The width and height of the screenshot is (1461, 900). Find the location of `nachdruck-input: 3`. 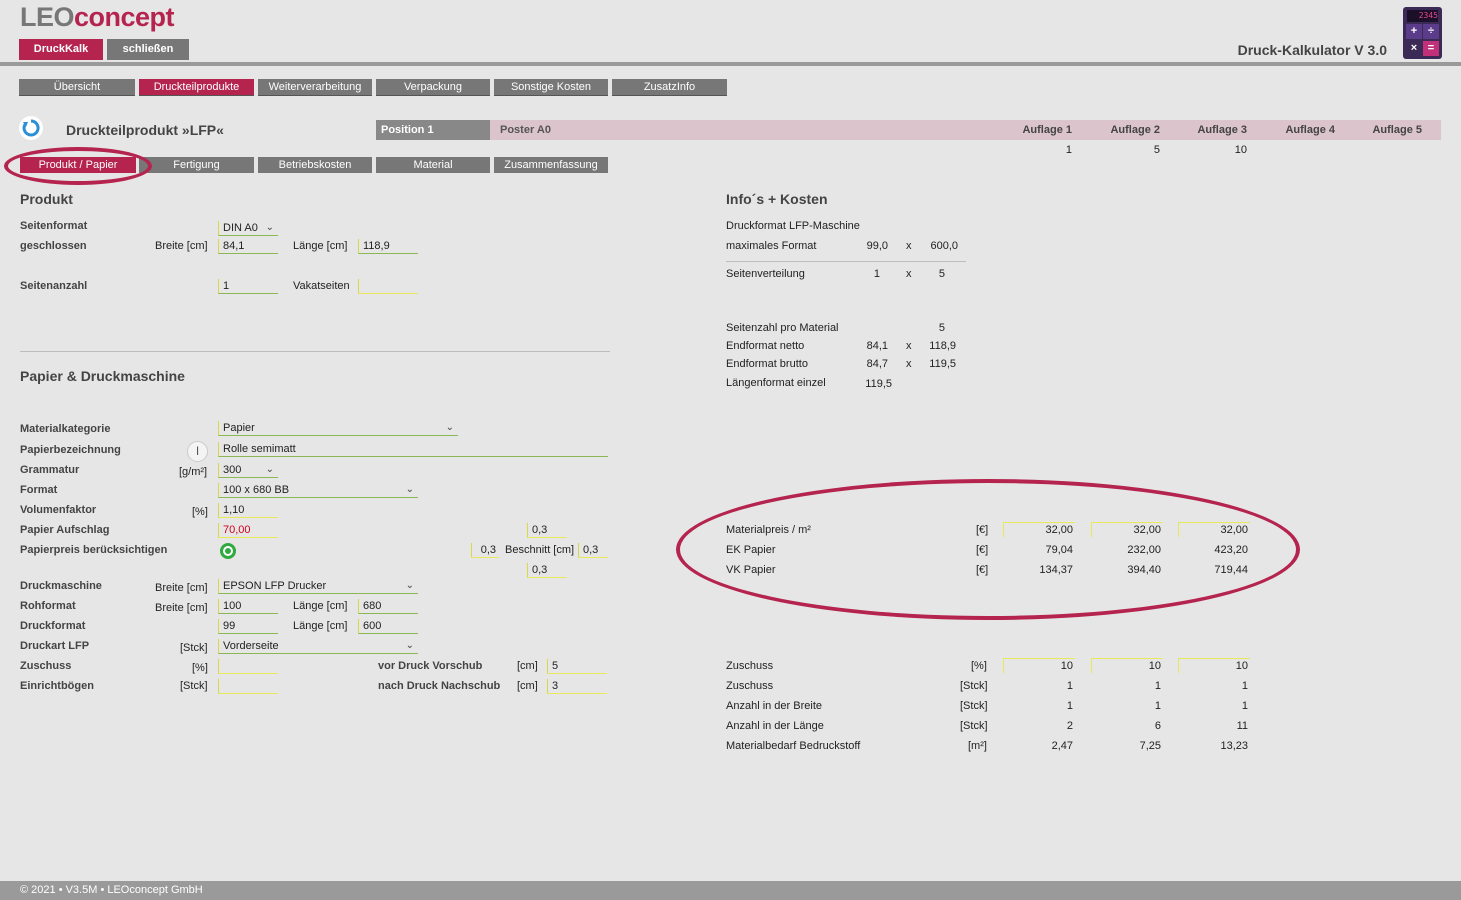

nachdruck-input: 3 is located at coordinates (577, 686).